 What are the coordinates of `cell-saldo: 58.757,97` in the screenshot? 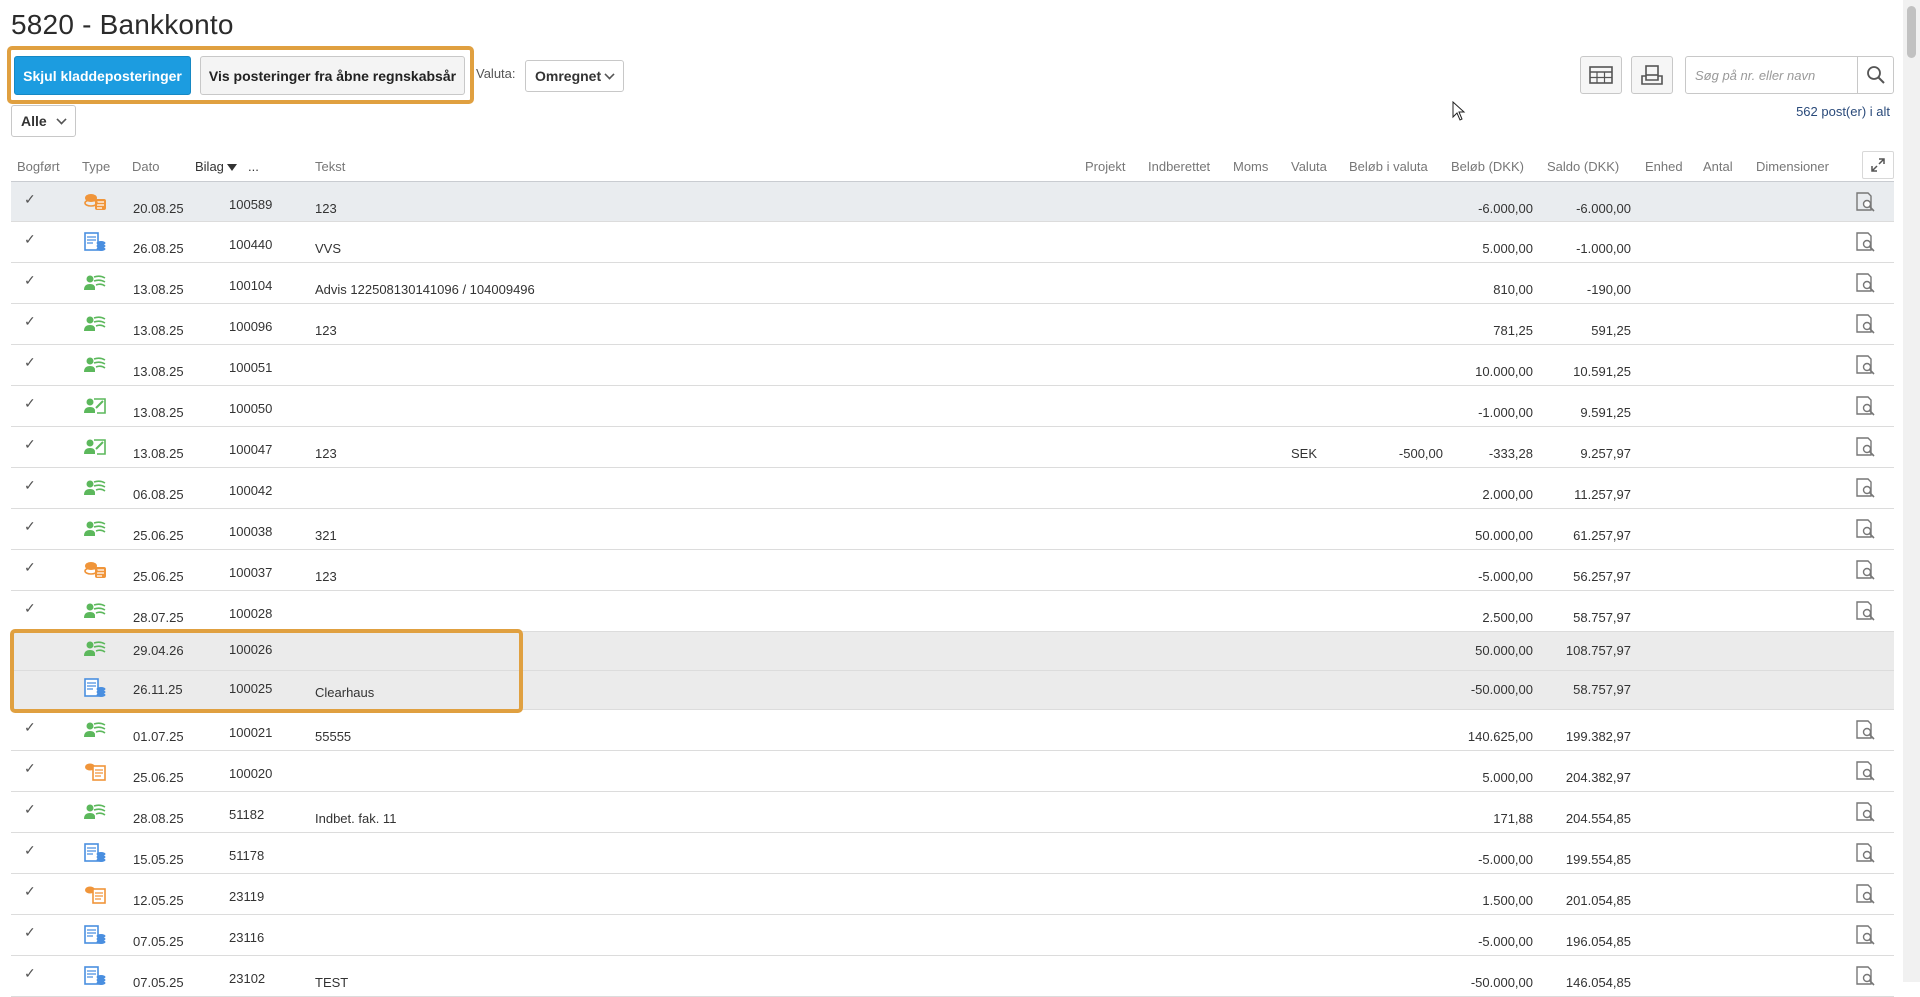 It's located at (1602, 617).